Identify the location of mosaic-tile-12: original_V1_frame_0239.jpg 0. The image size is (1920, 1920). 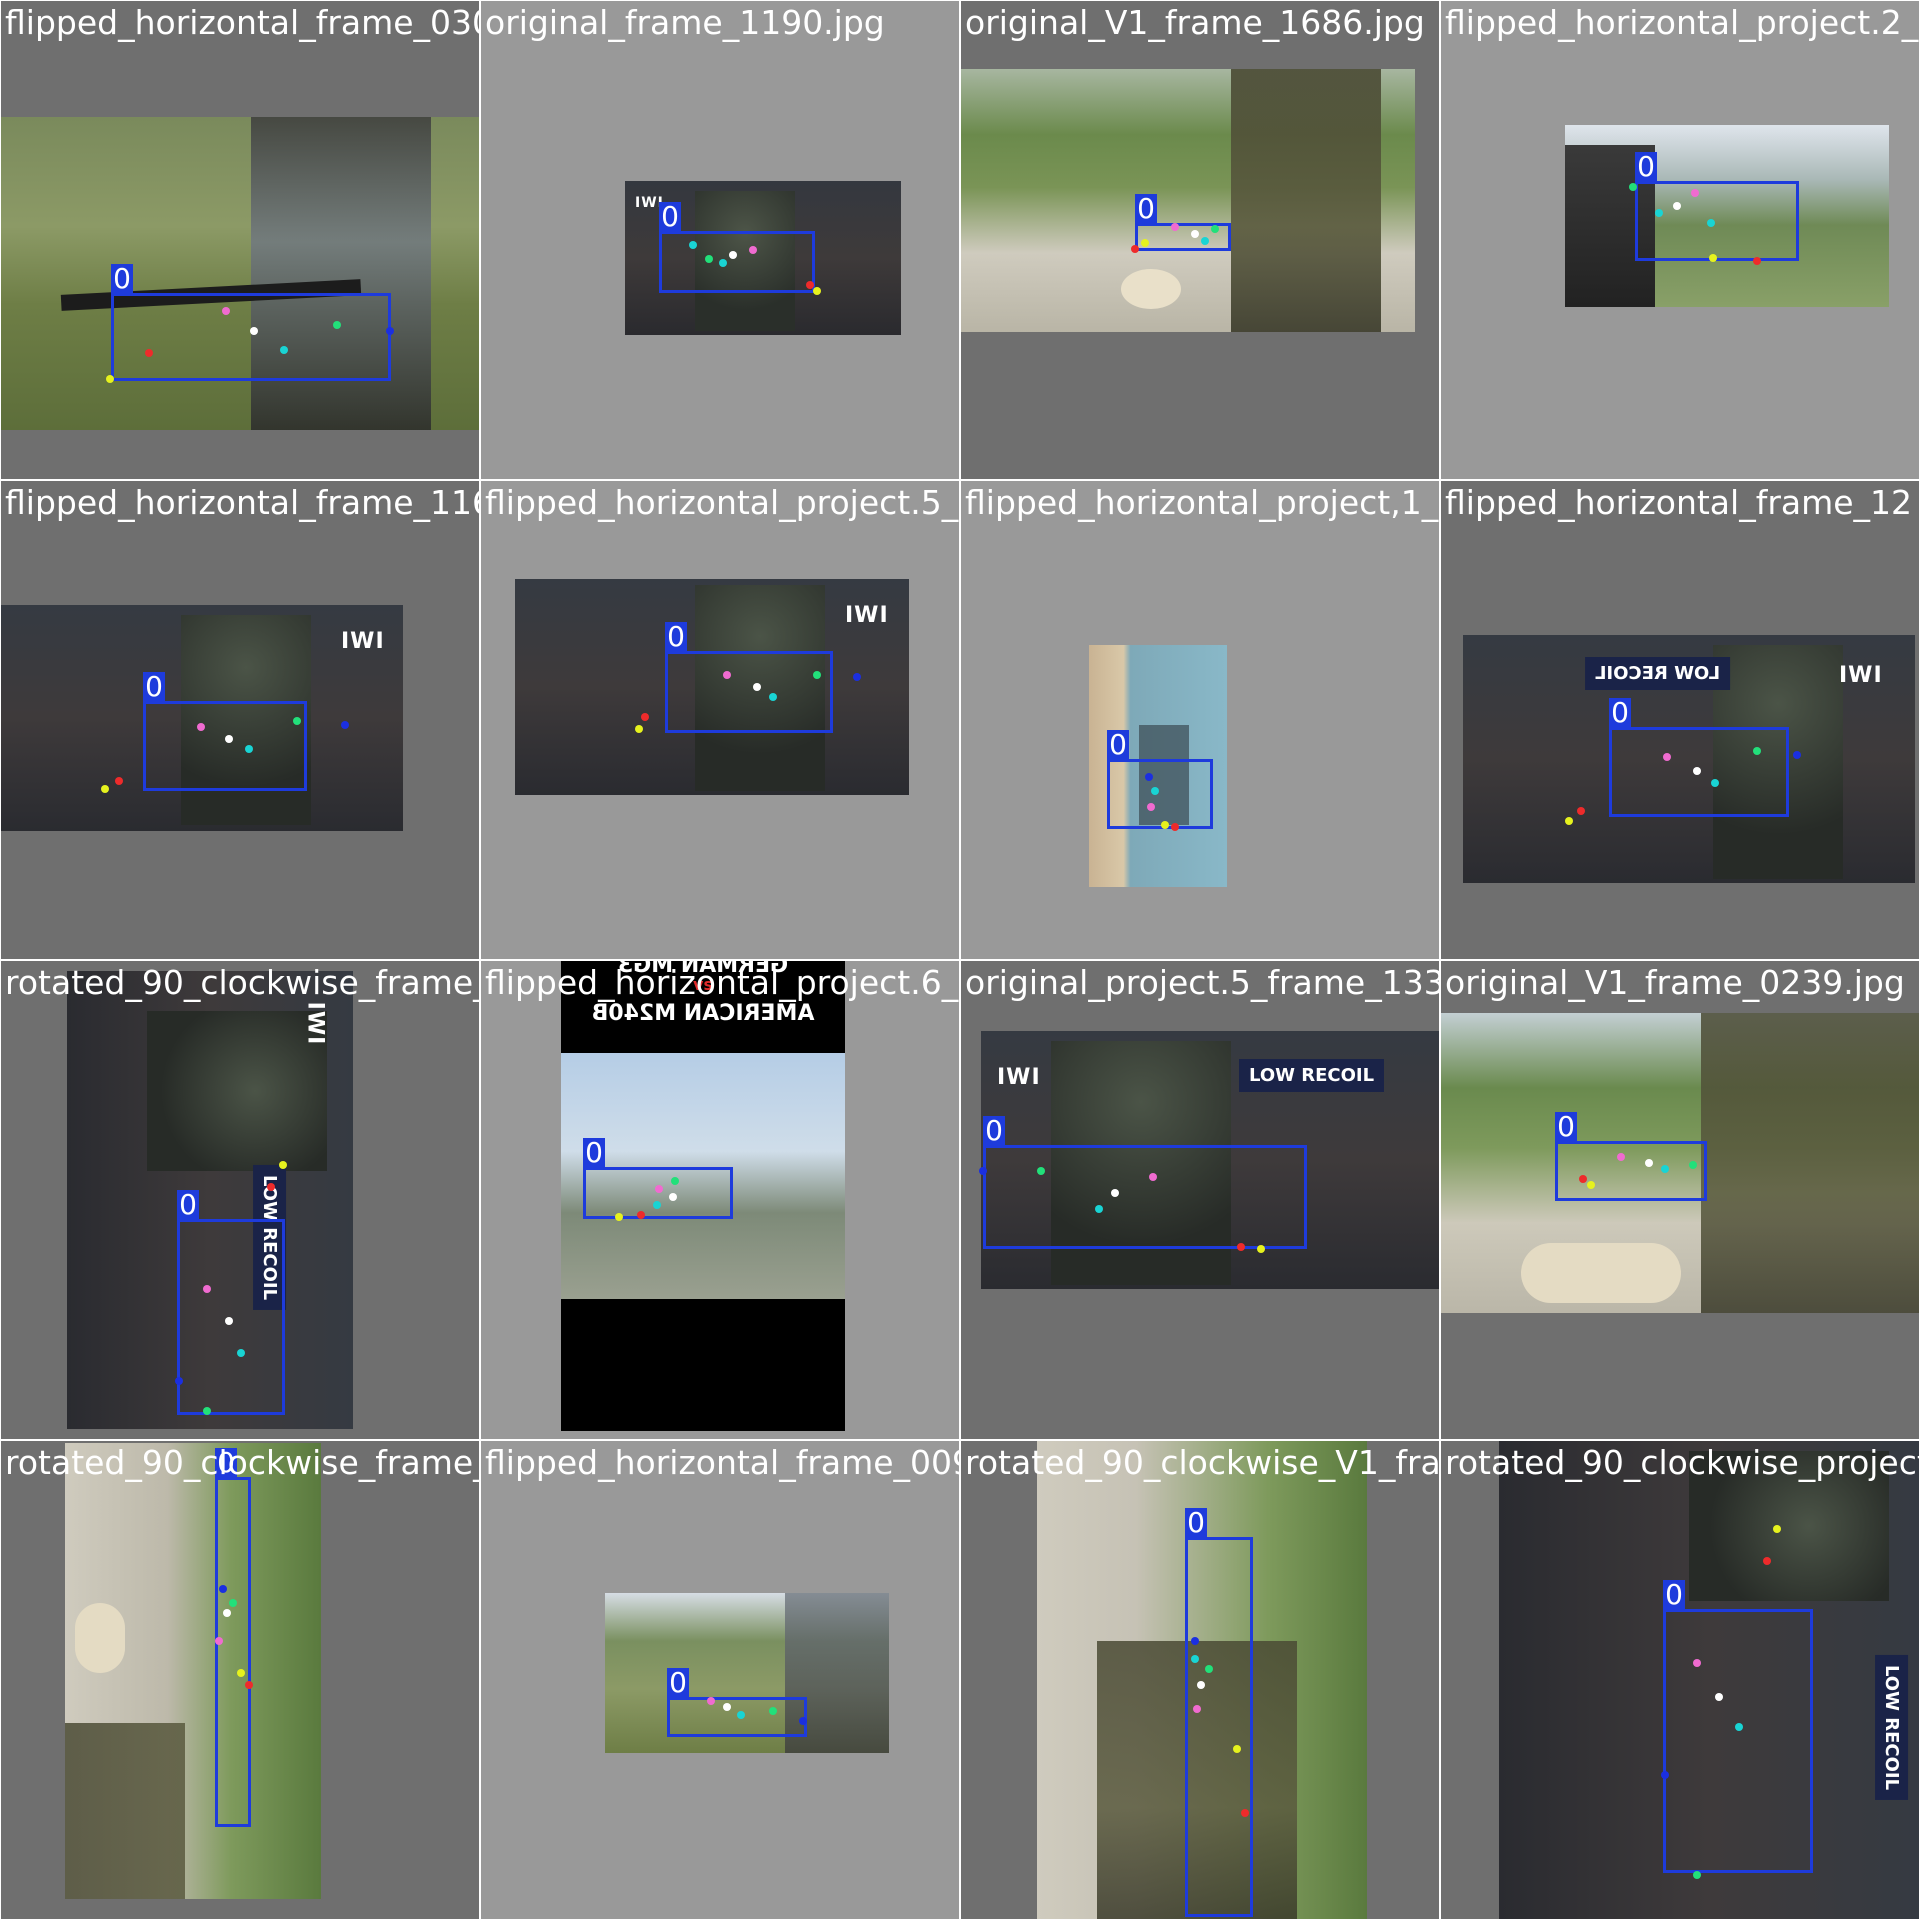
(1680, 1200).